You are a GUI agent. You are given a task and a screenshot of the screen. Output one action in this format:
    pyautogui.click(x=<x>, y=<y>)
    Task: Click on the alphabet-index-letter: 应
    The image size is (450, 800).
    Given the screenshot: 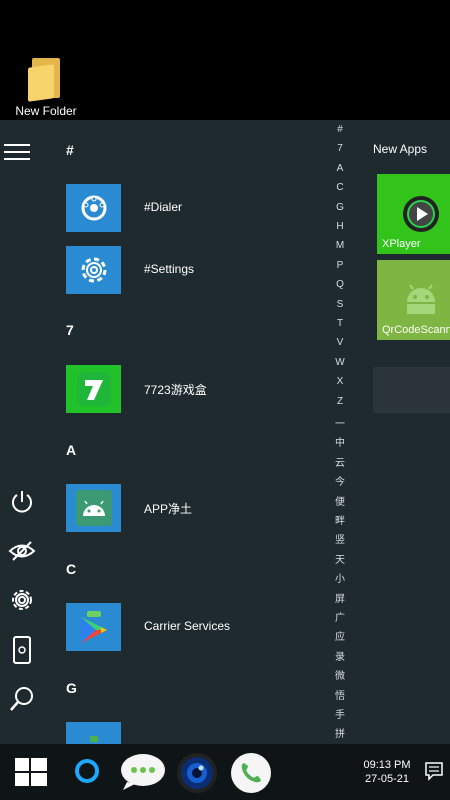 What is the action you would take?
    pyautogui.click(x=340, y=635)
    